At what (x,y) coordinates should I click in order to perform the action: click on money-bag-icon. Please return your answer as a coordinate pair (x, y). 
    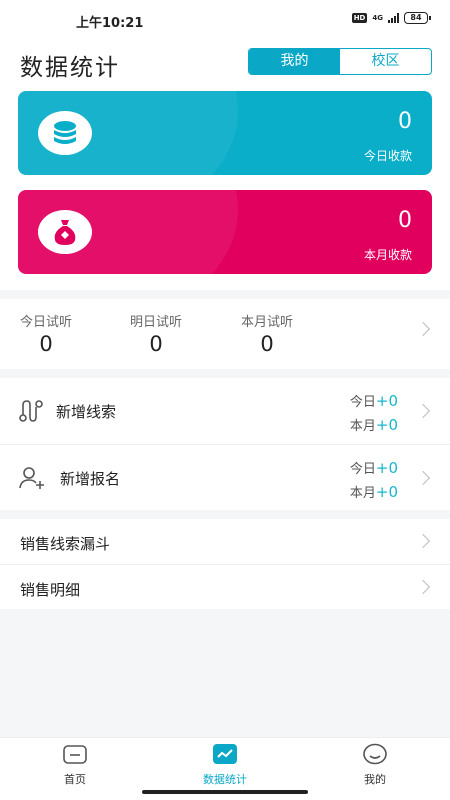
    Looking at the image, I should click on (65, 232).